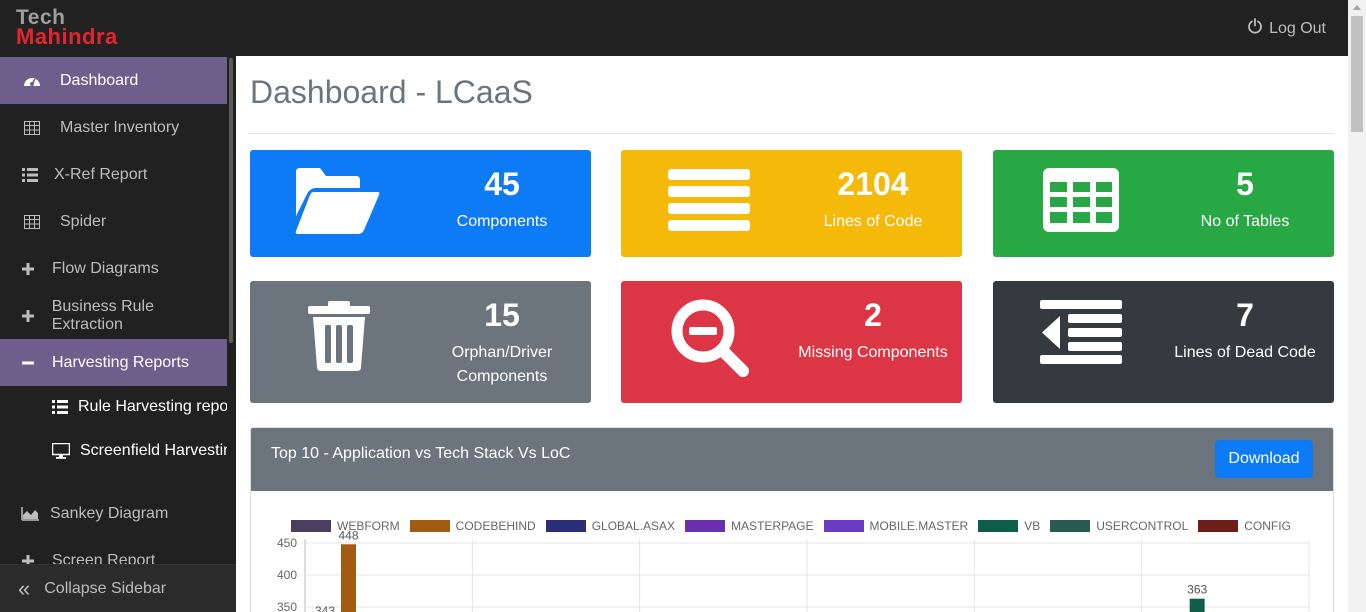  I want to click on card-no-of-tables: 5 No of Tables, so click(1163, 203).